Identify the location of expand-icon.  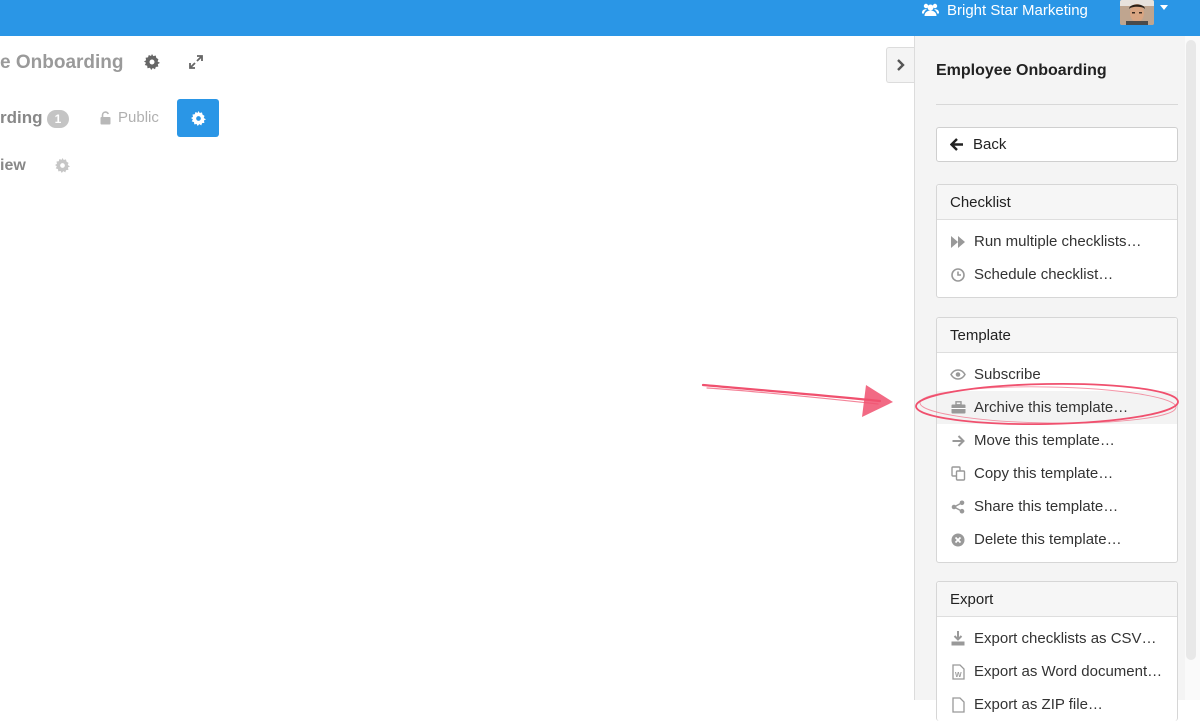
(196, 62).